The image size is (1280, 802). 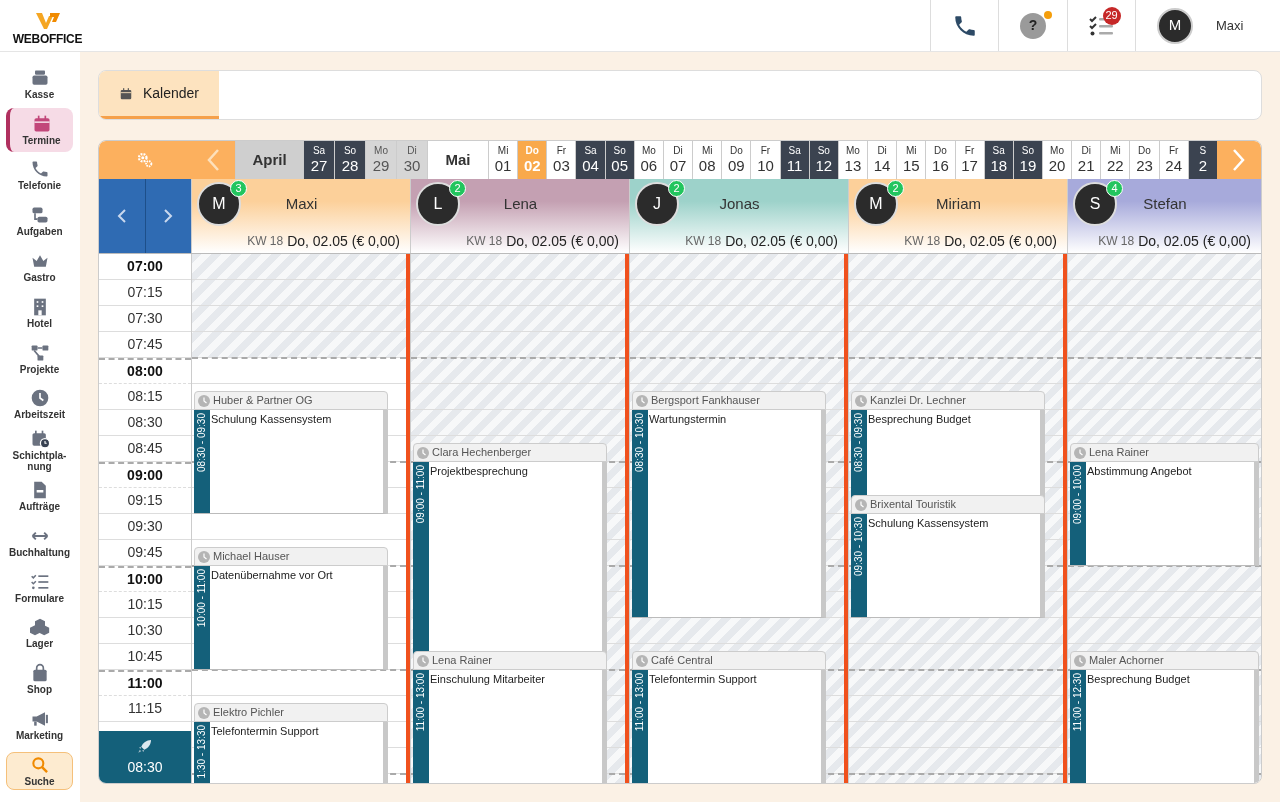 What do you see at coordinates (349, 160) in the screenshot?
I see `day-button: So 28` at bounding box center [349, 160].